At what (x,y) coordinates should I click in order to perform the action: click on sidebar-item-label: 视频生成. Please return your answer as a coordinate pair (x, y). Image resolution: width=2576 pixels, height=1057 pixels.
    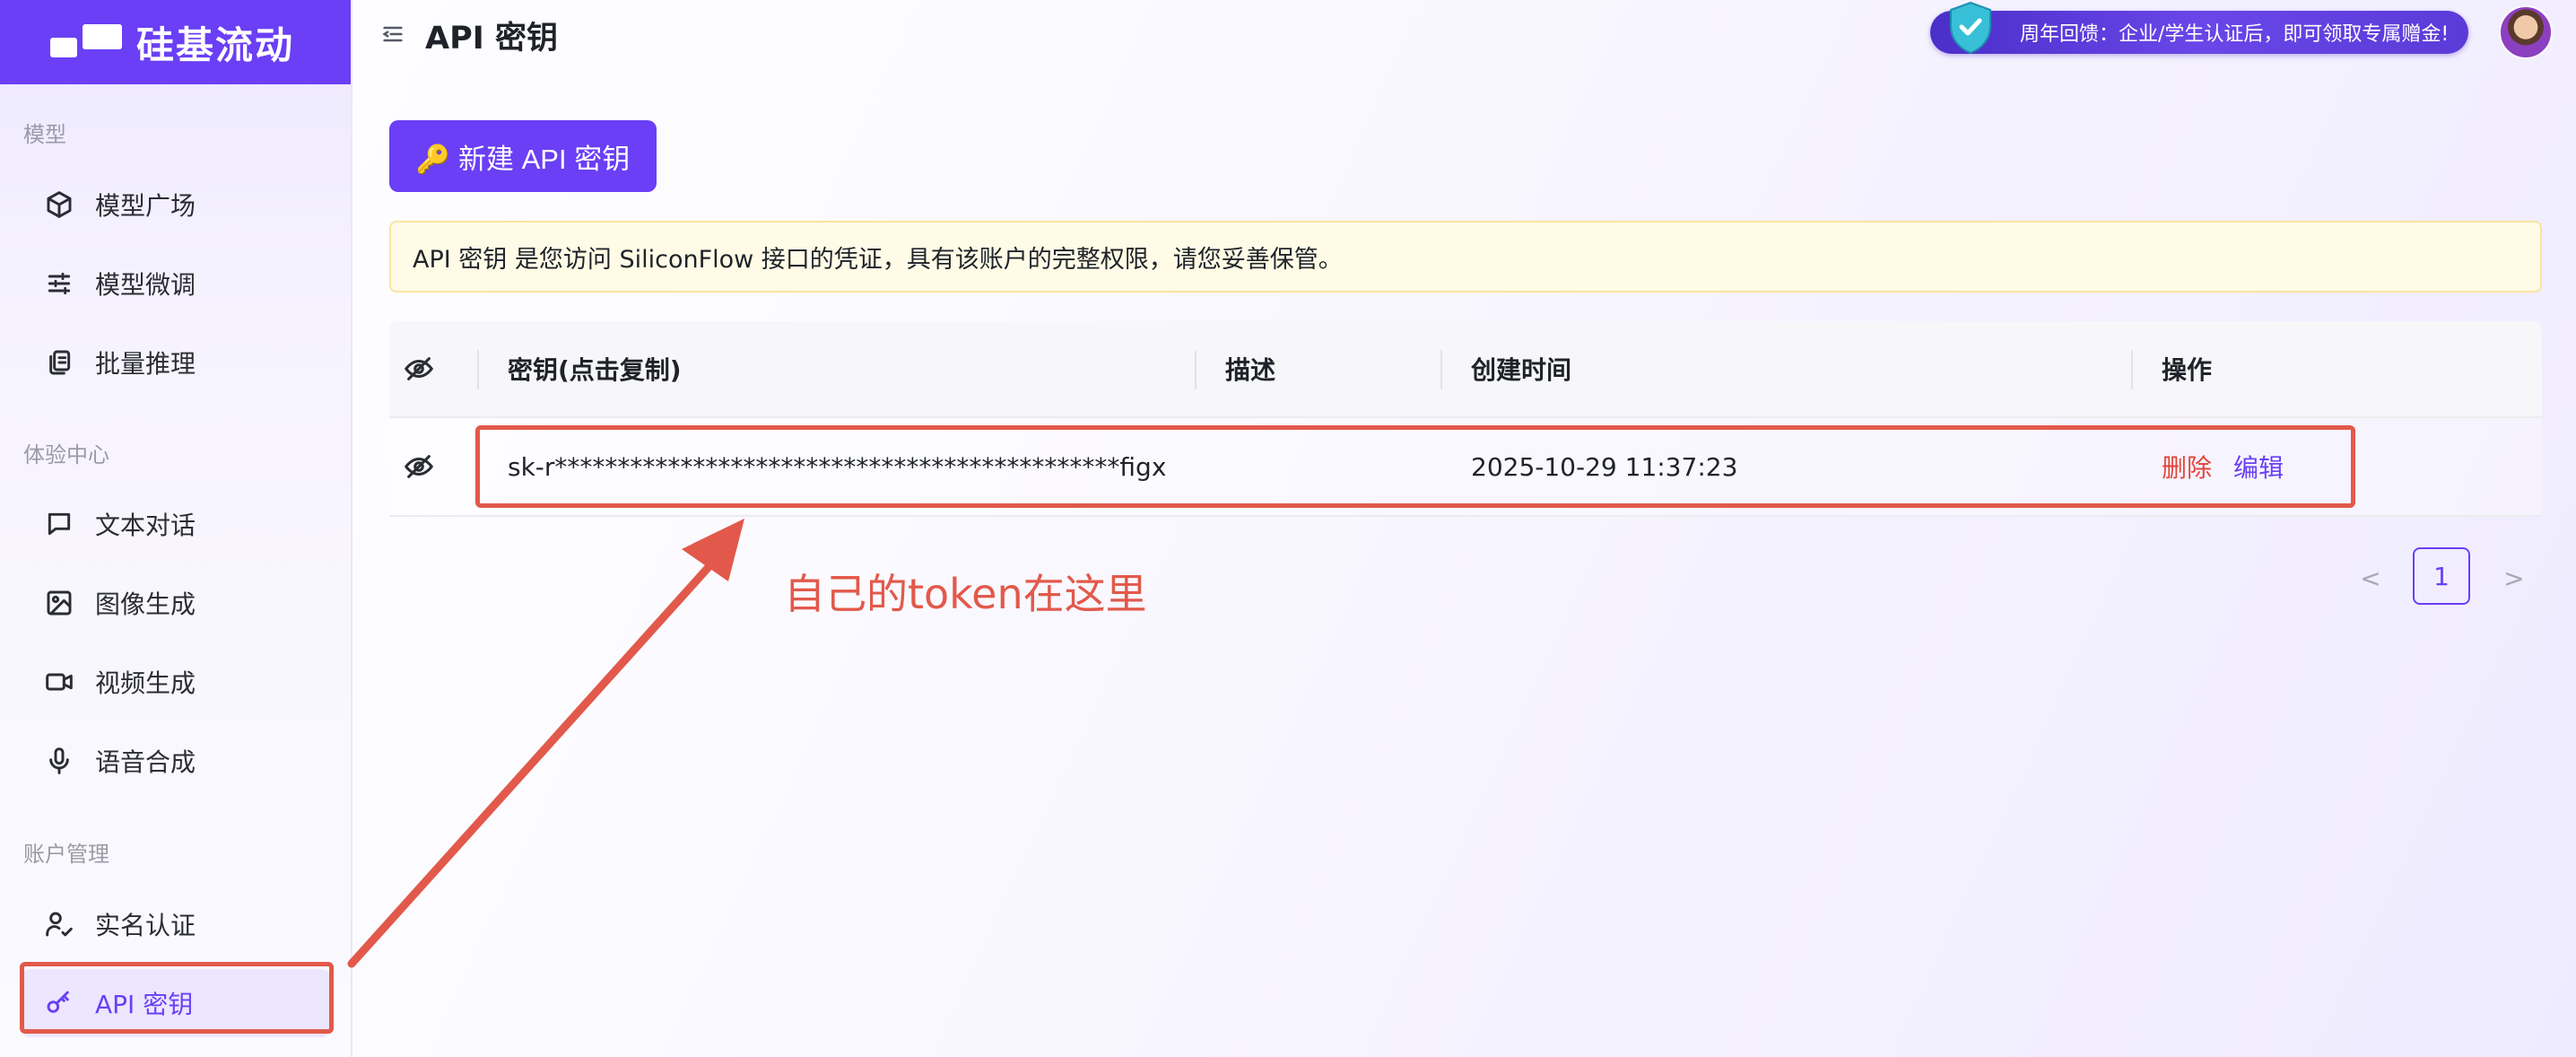
    Looking at the image, I should click on (145, 683).